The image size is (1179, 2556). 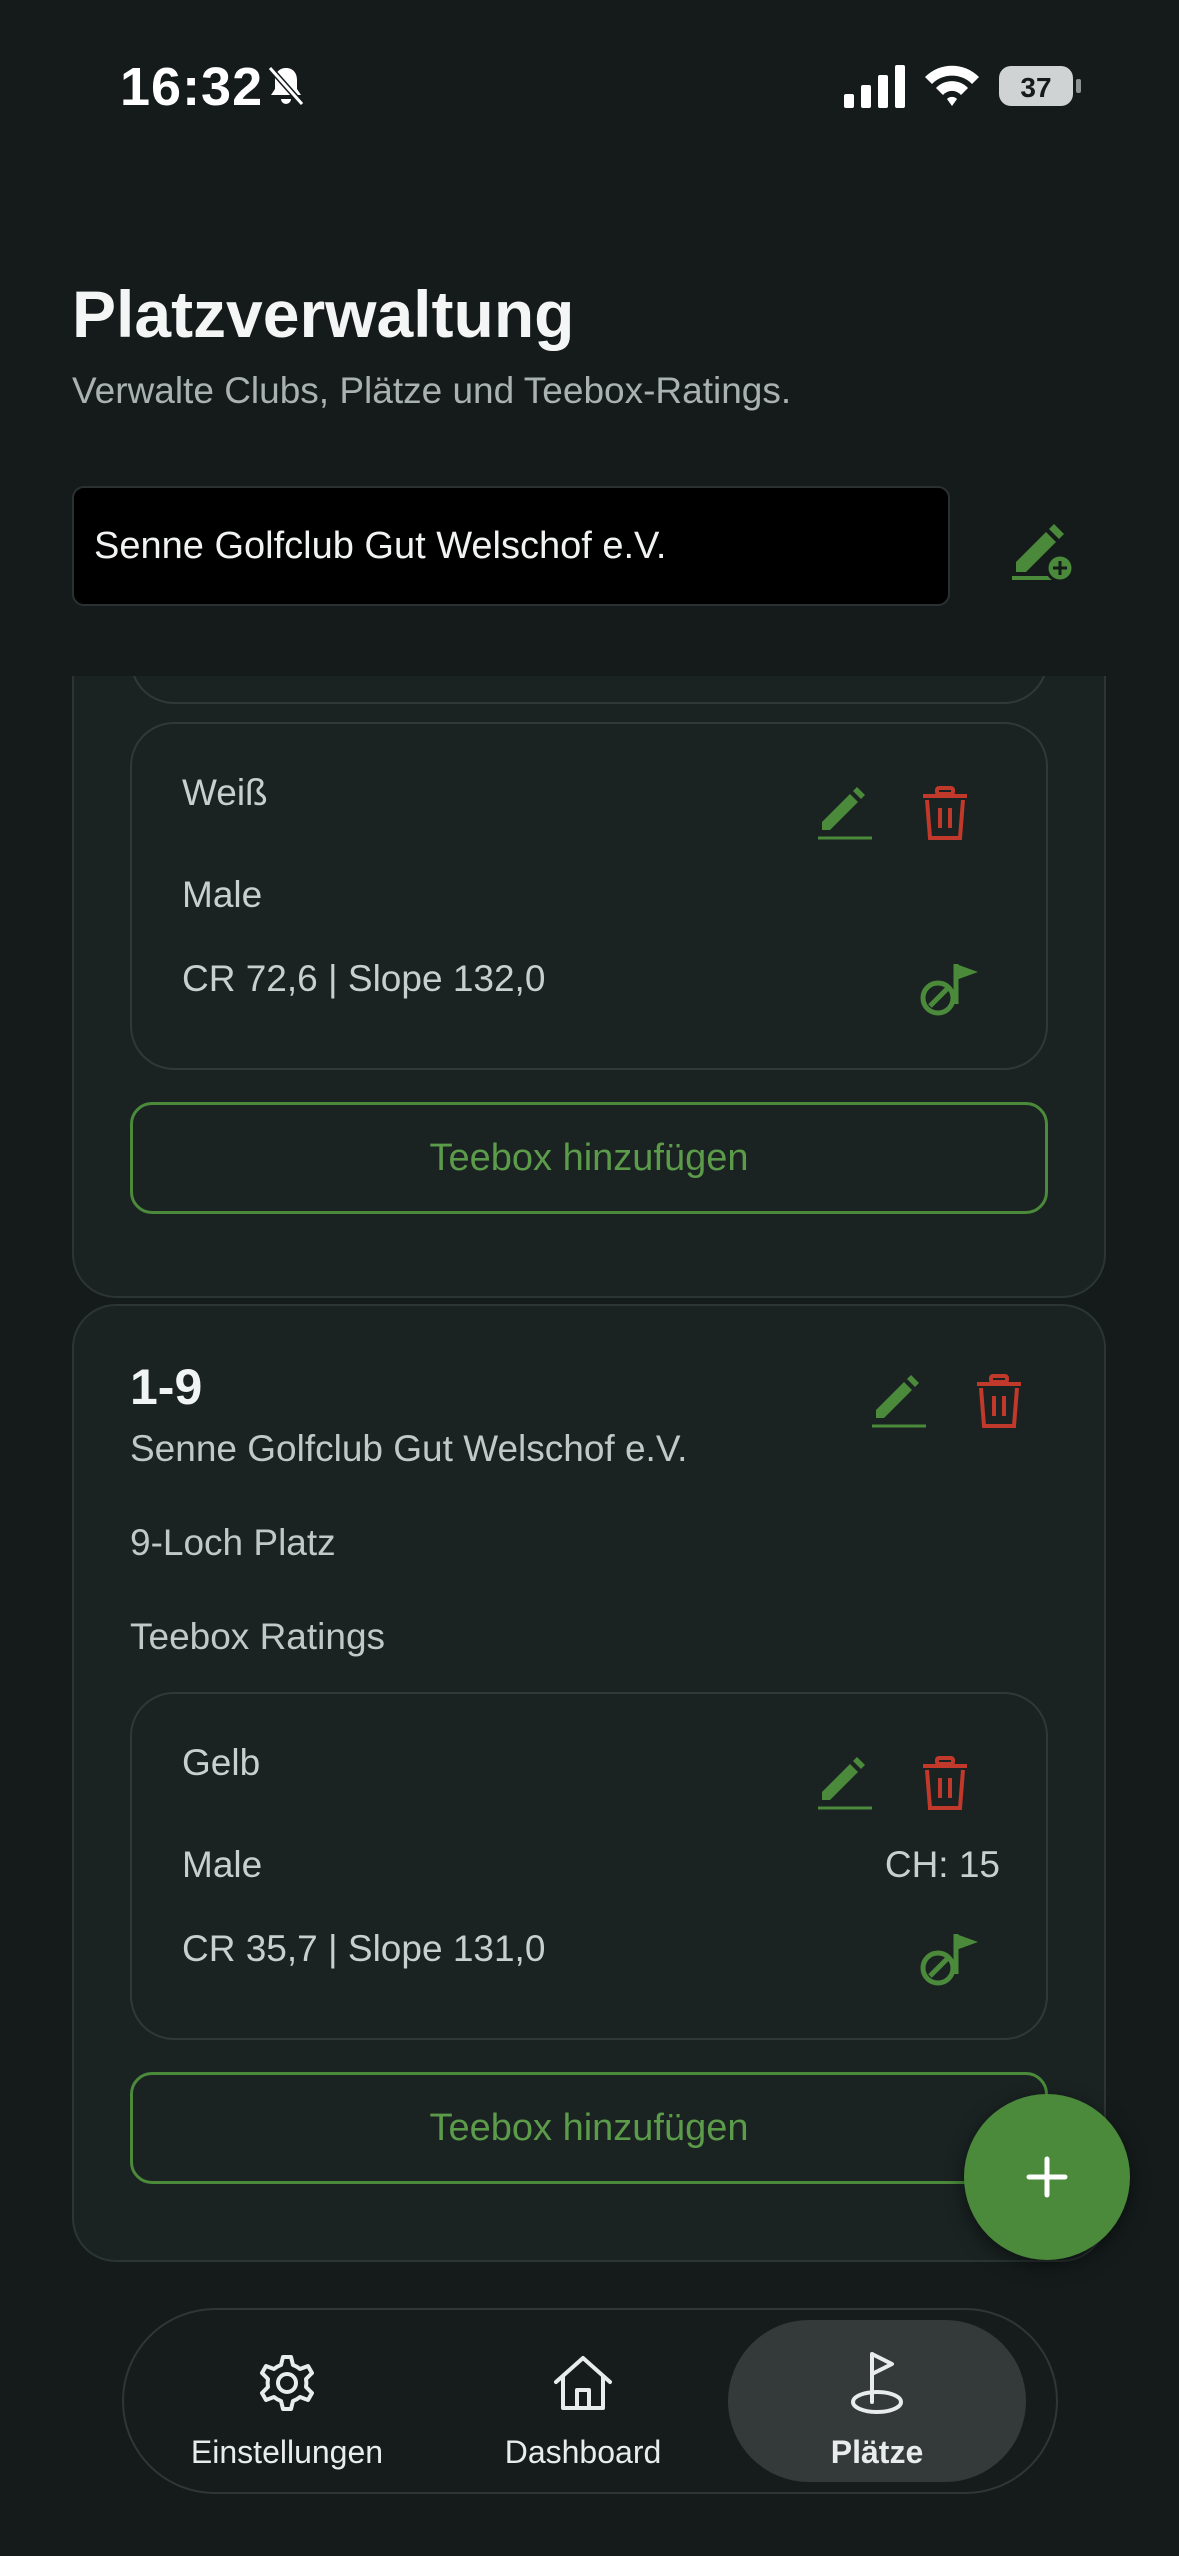 What do you see at coordinates (192, 87) in the screenshot?
I see `status-time: 16:32` at bounding box center [192, 87].